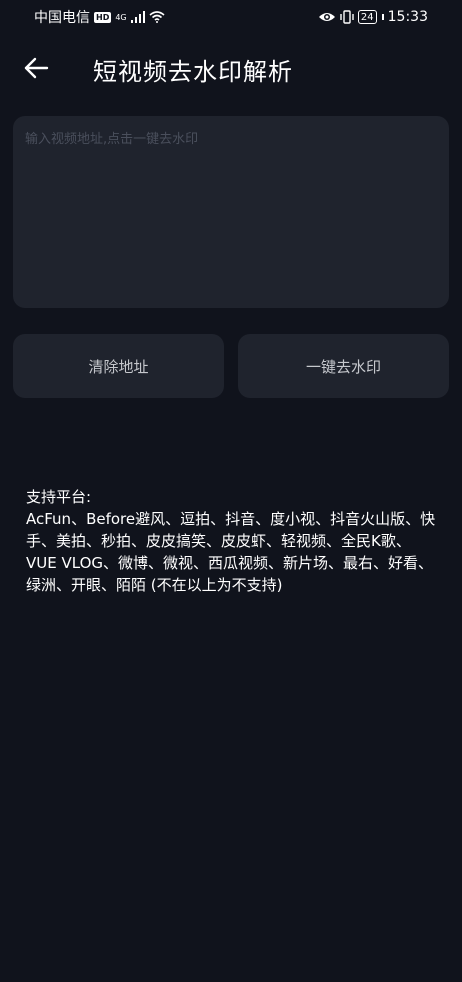 Image resolution: width=462 pixels, height=982 pixels. What do you see at coordinates (347, 17) in the screenshot?
I see `vibrate-icon` at bounding box center [347, 17].